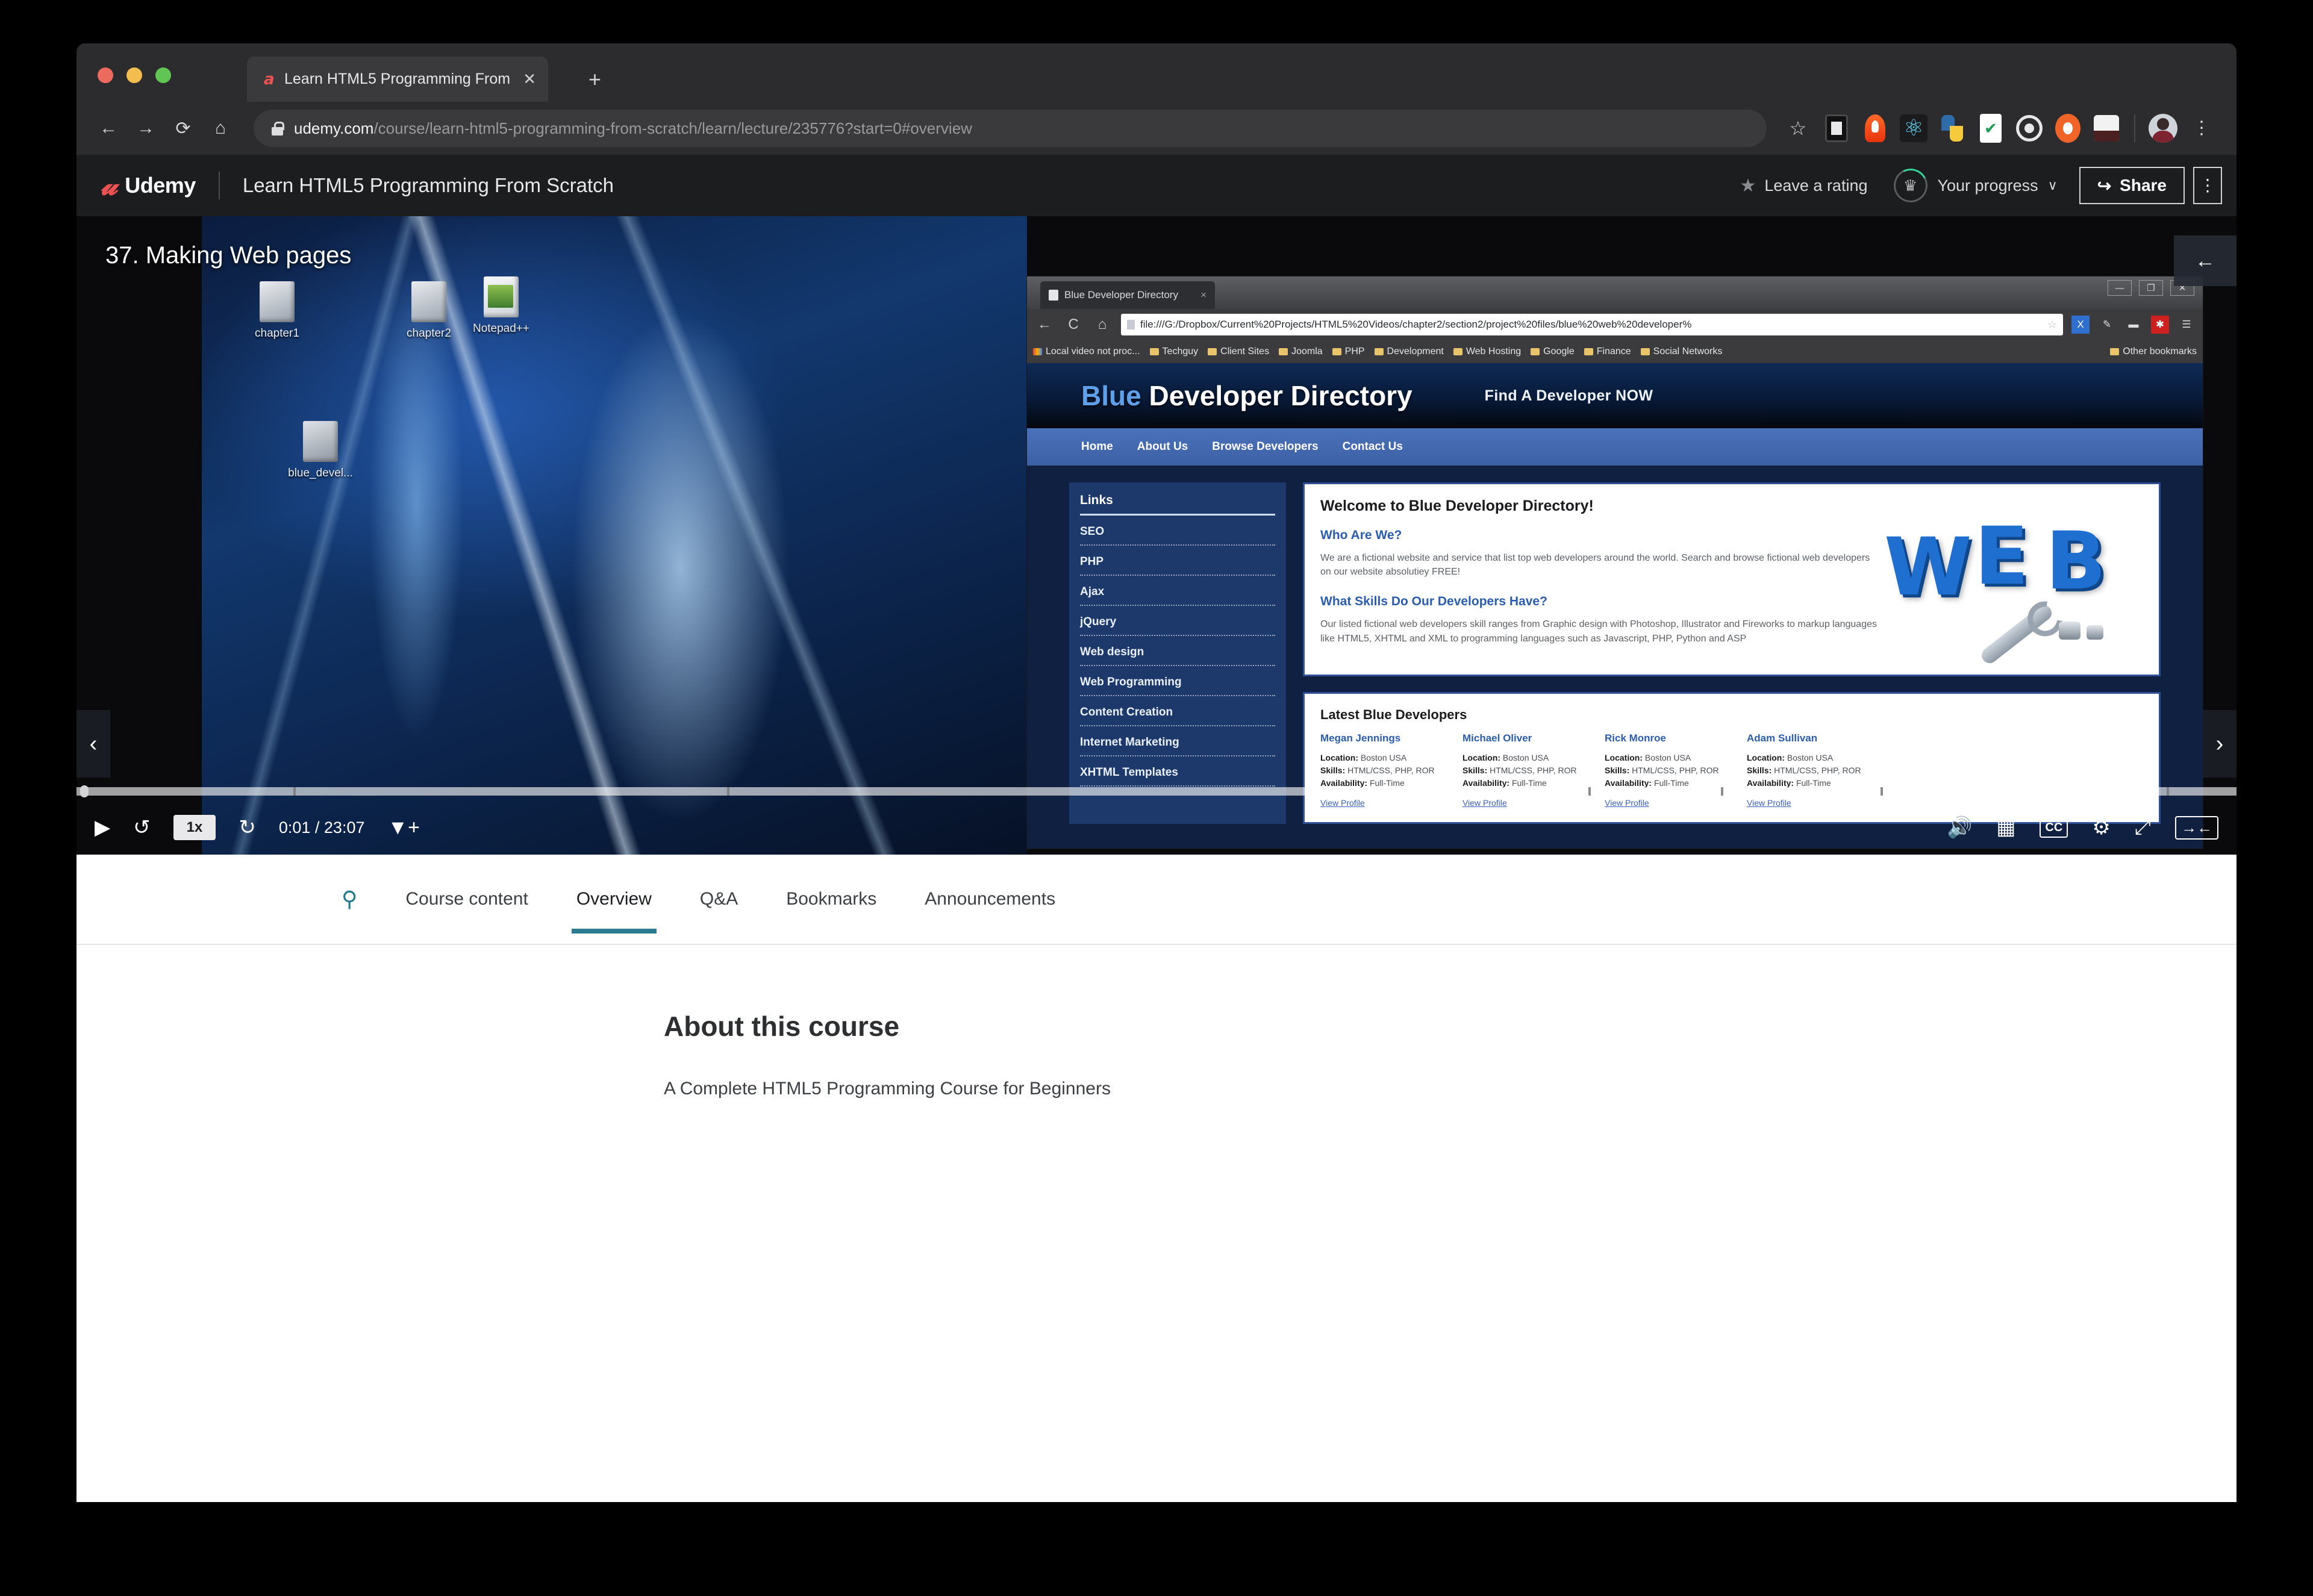  Describe the element at coordinates (109, 185) in the screenshot. I see `udemy-logo-icon: 𝓾` at that location.